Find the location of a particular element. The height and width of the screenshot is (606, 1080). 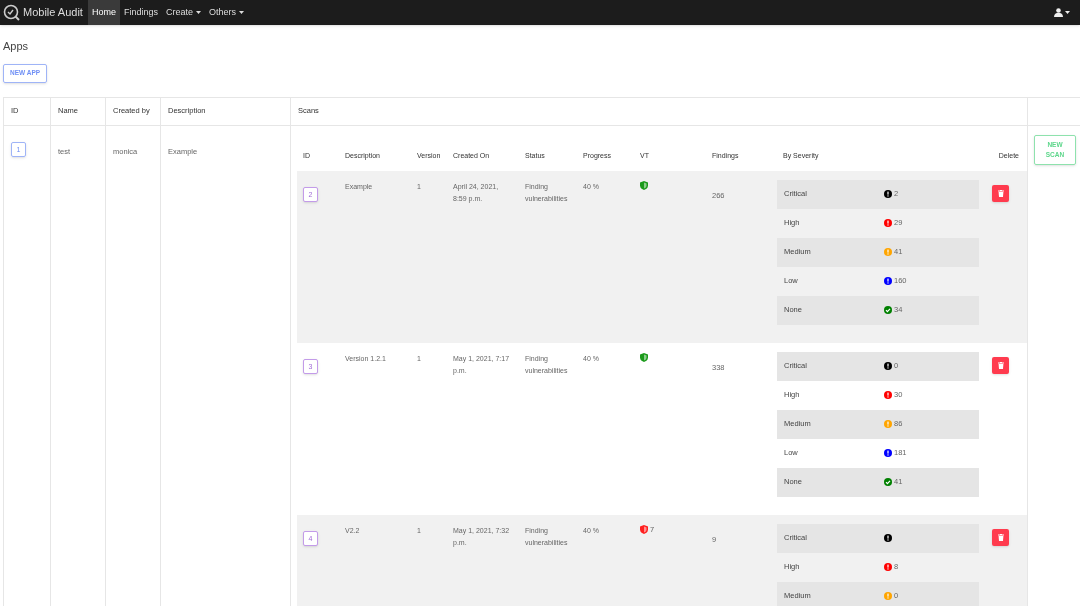

caret-icon is located at coordinates (1067, 12).